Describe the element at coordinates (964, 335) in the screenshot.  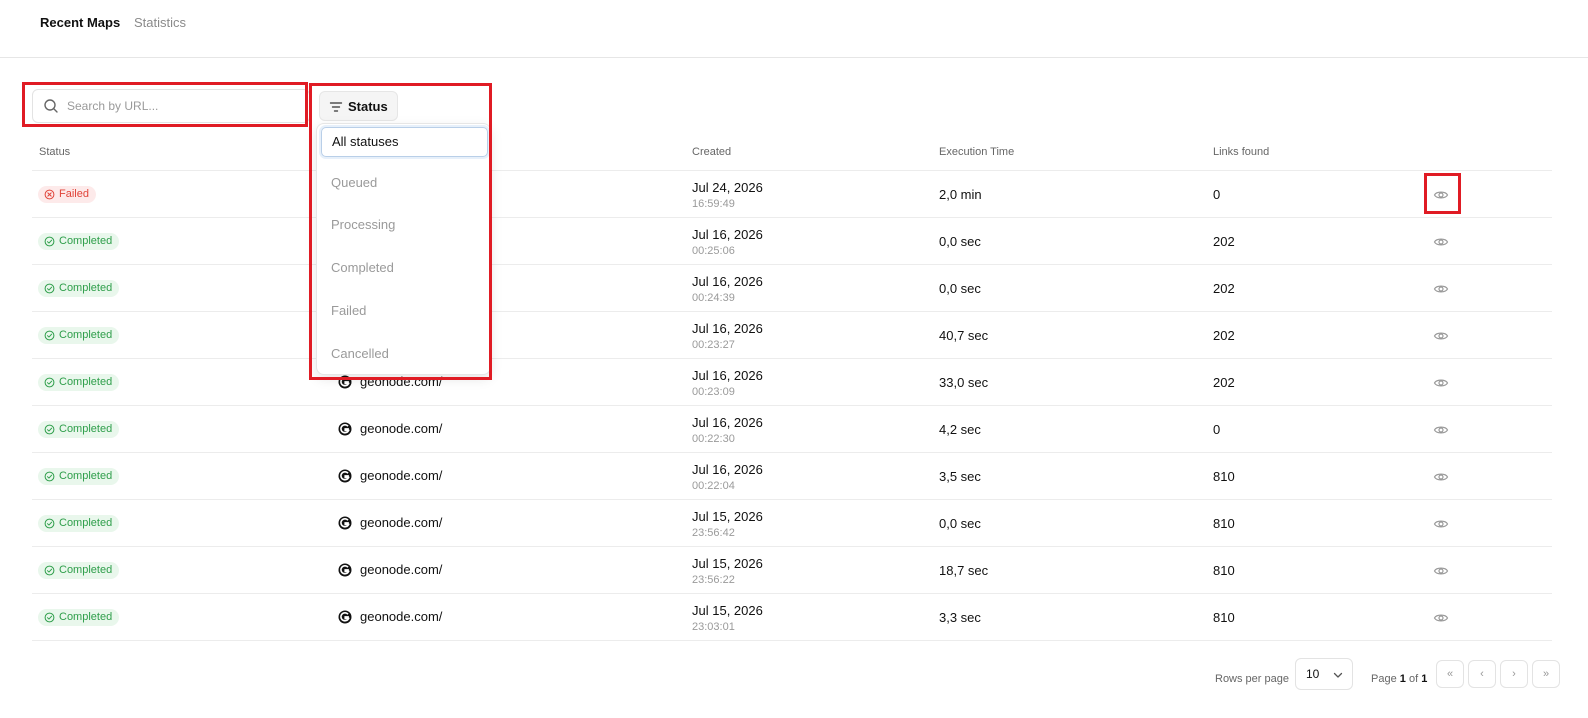
I see `execution-time: 40,7 sec` at that location.